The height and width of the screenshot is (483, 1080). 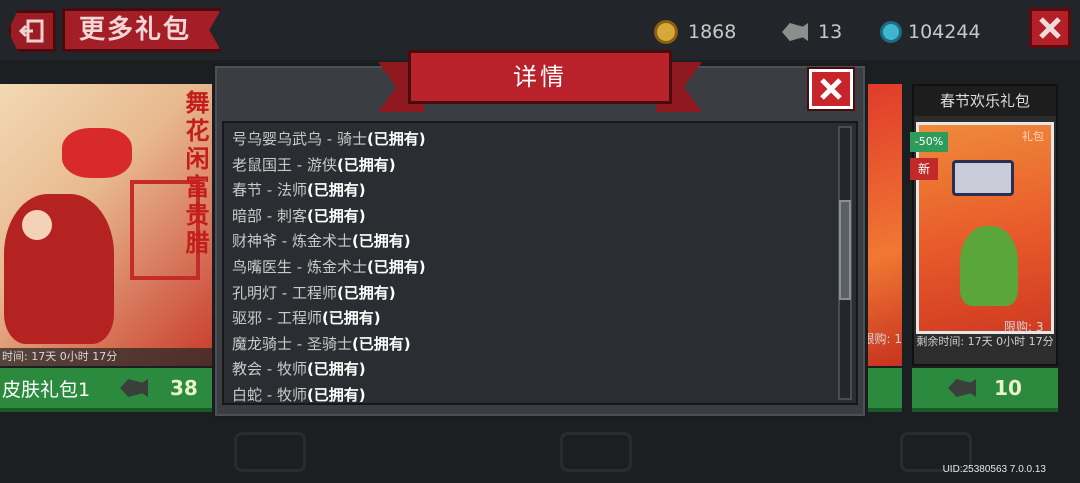 What do you see at coordinates (1008, 388) in the screenshot?
I see `pack-price: 10` at bounding box center [1008, 388].